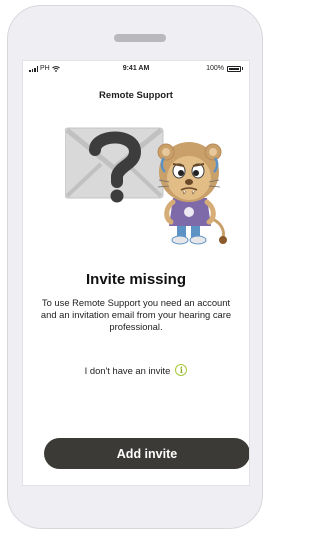 The image size is (320, 536). Describe the element at coordinates (215, 68) in the screenshot. I see `battery-percent: 100%` at that location.